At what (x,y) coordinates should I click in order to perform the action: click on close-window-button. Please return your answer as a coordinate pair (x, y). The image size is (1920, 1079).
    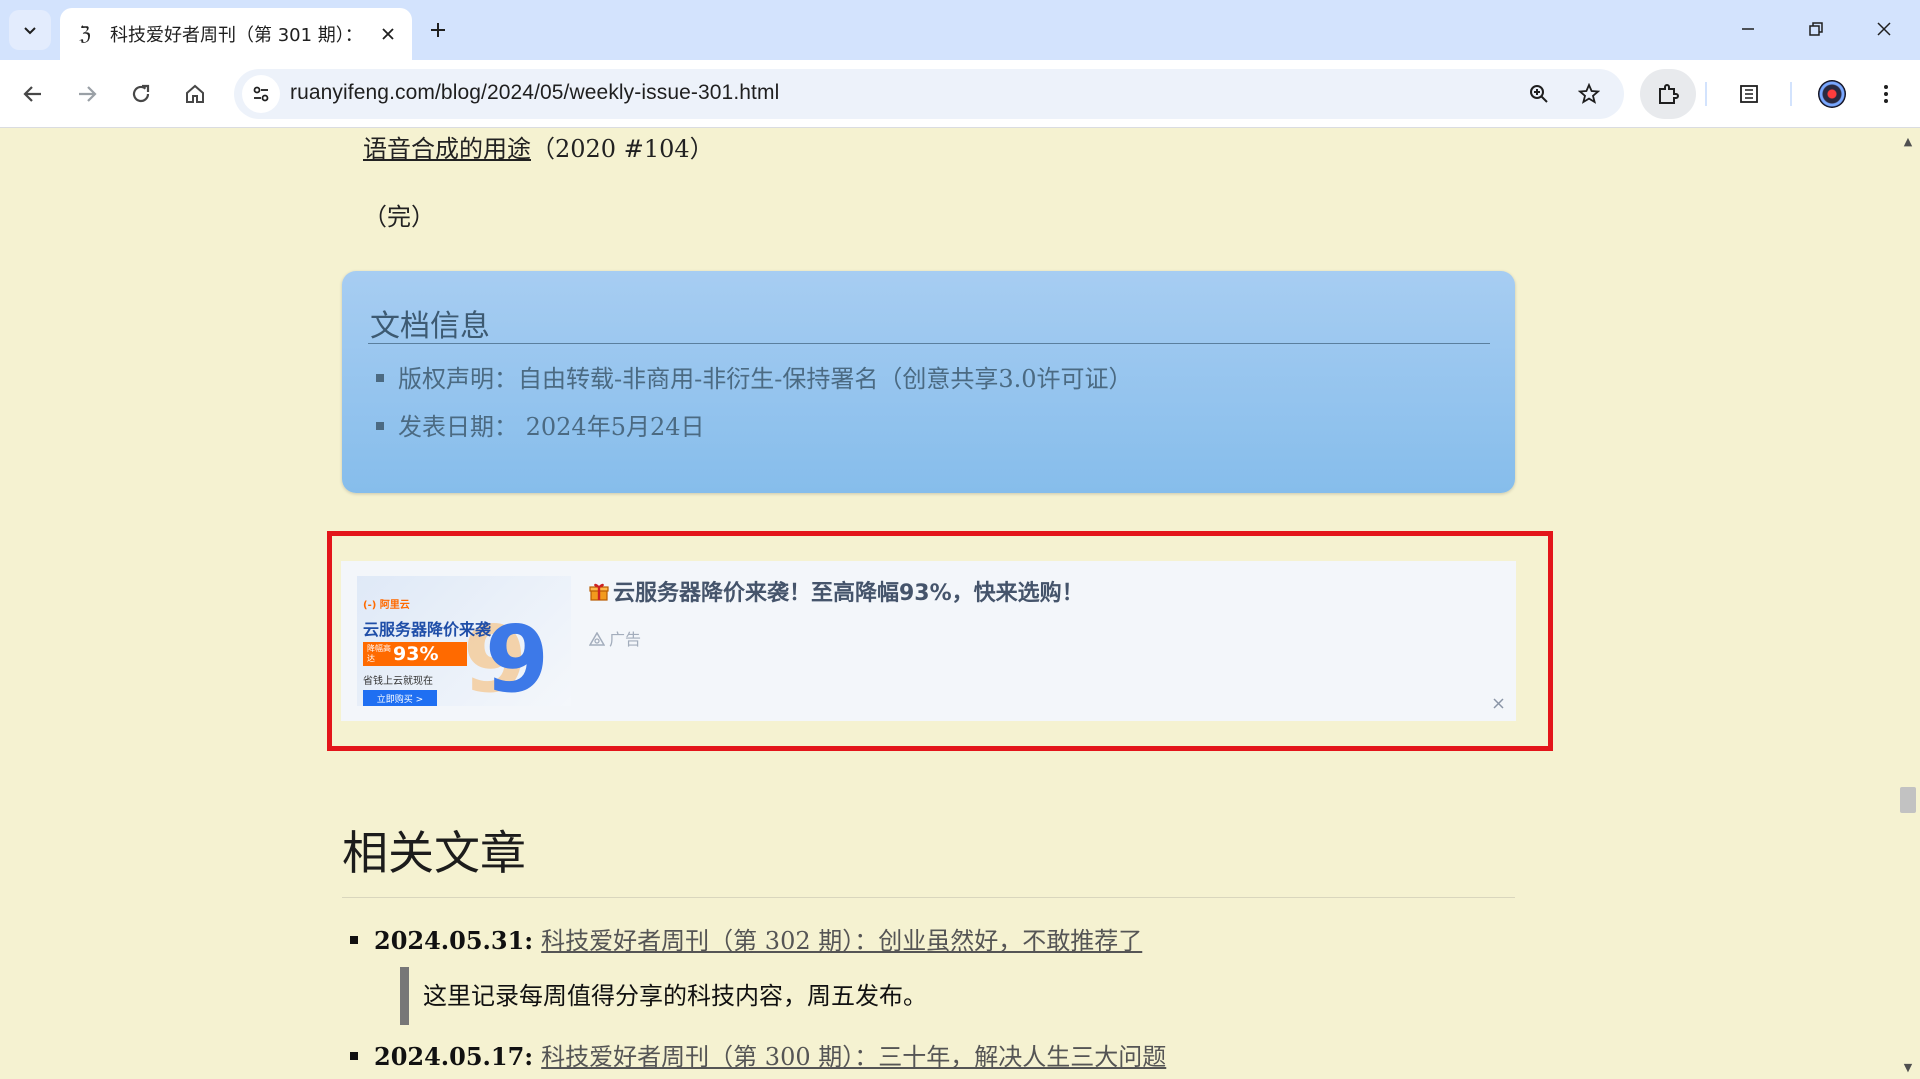
    Looking at the image, I should click on (1884, 29).